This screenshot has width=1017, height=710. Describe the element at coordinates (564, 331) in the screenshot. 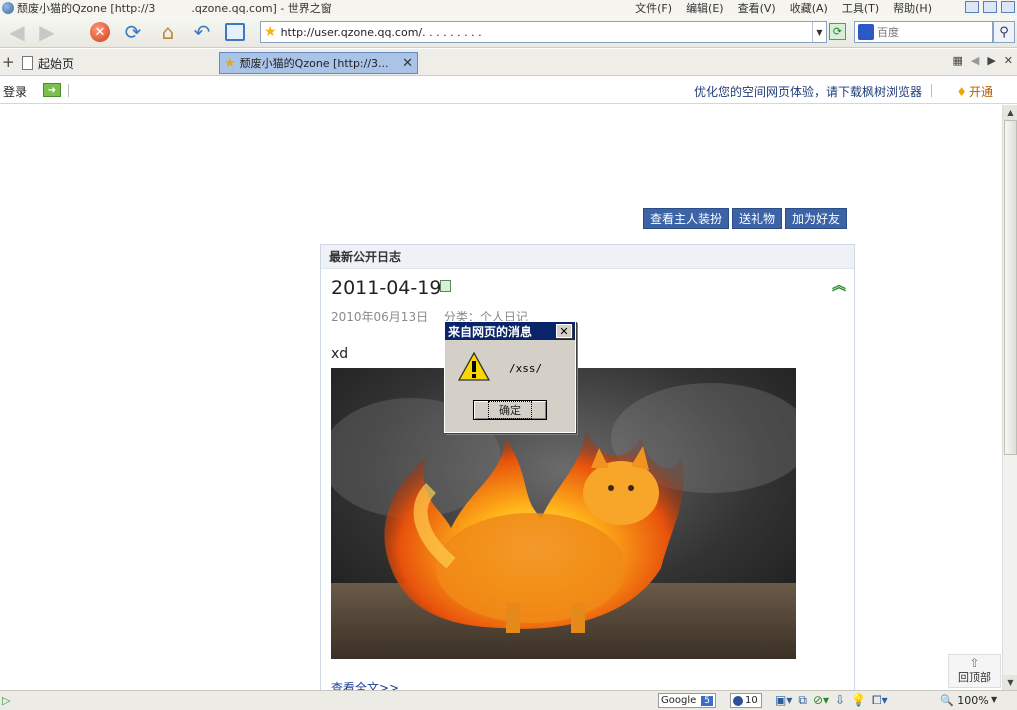

I see `alert-close-icon: ✕` at that location.